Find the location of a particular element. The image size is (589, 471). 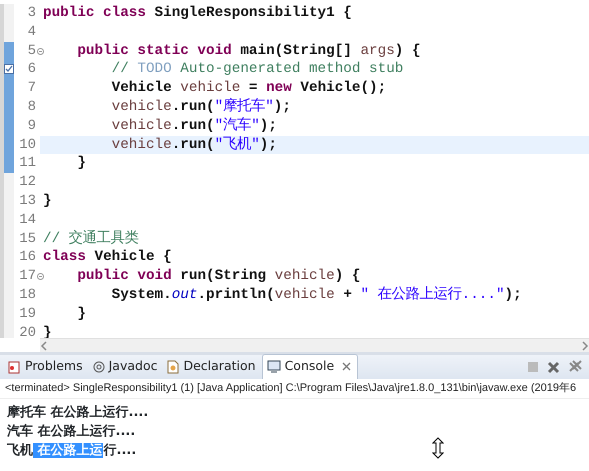

line-number: 9 is located at coordinates (32, 126).